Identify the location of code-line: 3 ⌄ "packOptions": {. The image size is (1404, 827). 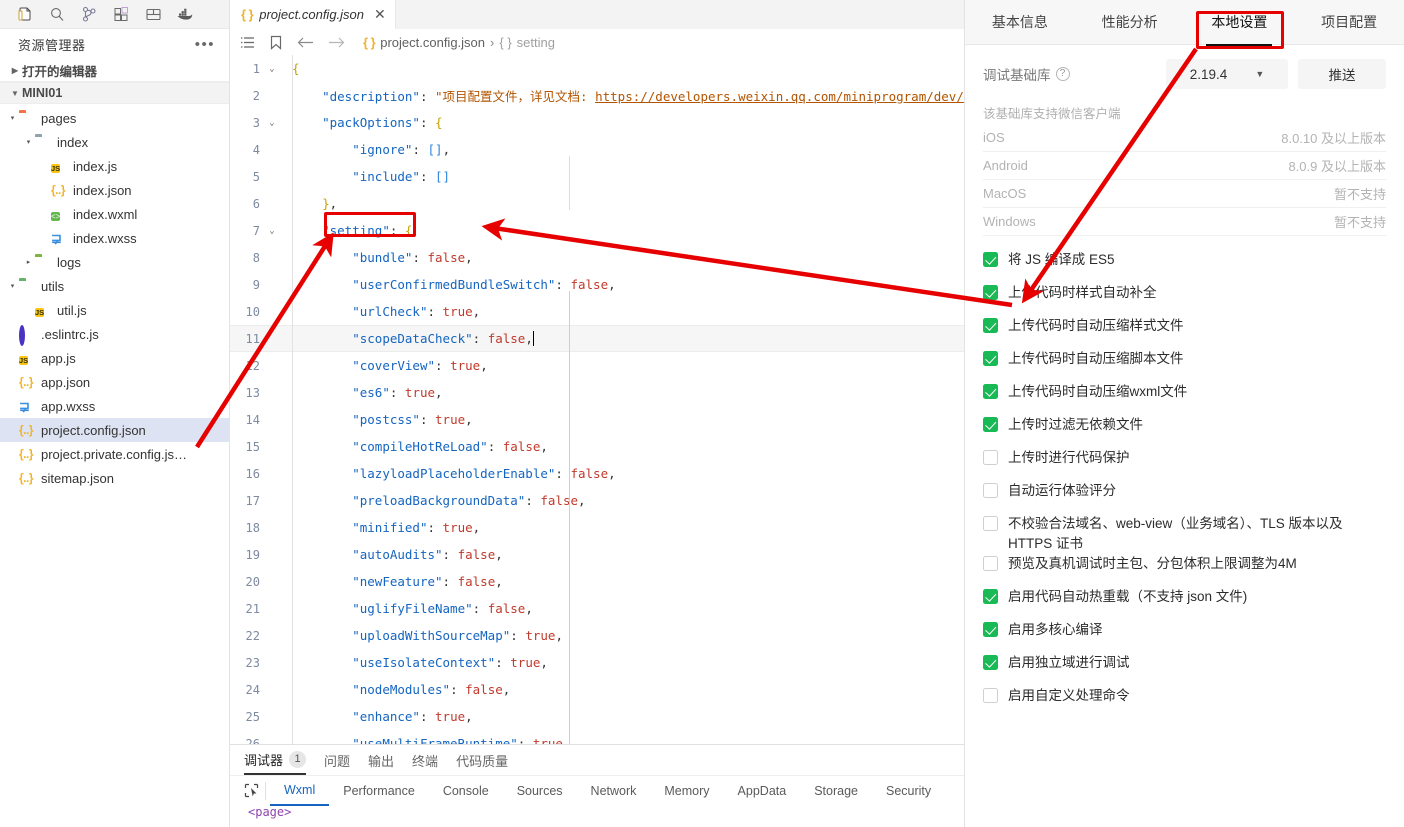
(597, 122).